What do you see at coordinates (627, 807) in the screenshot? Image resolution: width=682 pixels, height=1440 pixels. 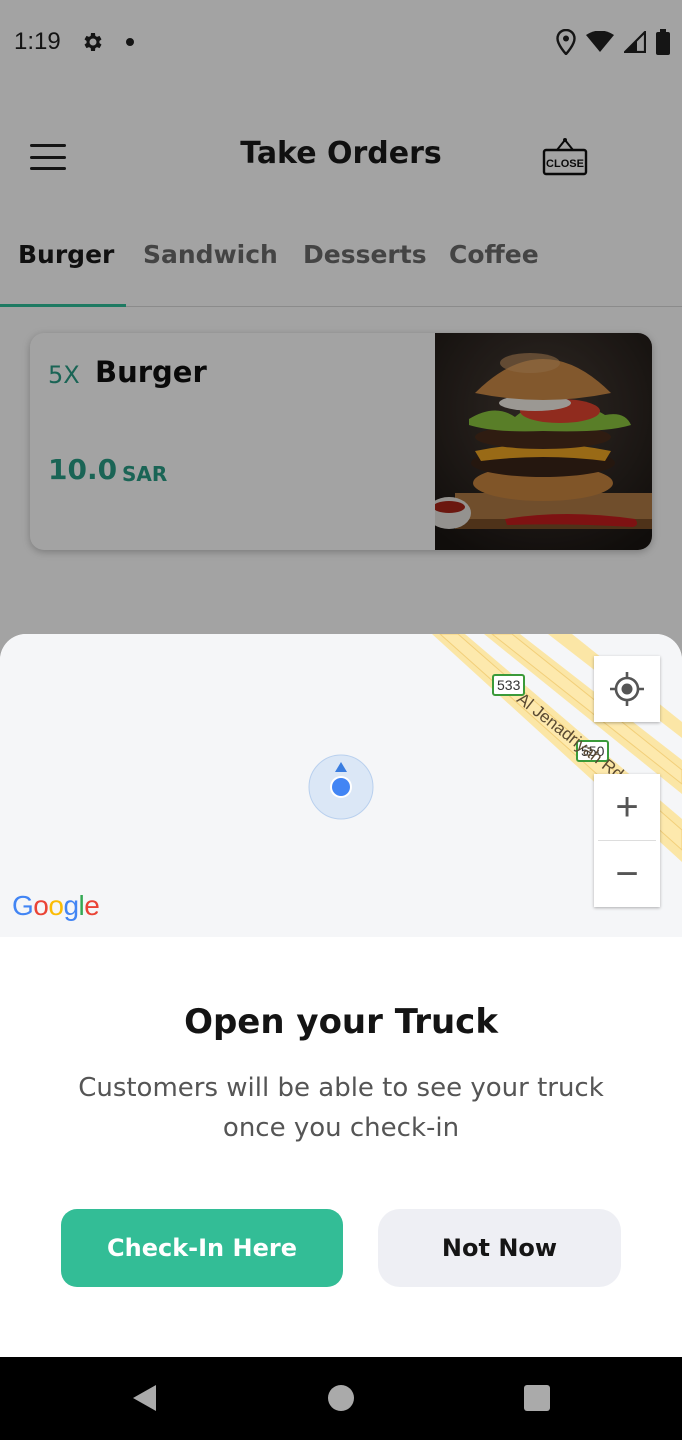 I see `zoom-in-button: +` at bounding box center [627, 807].